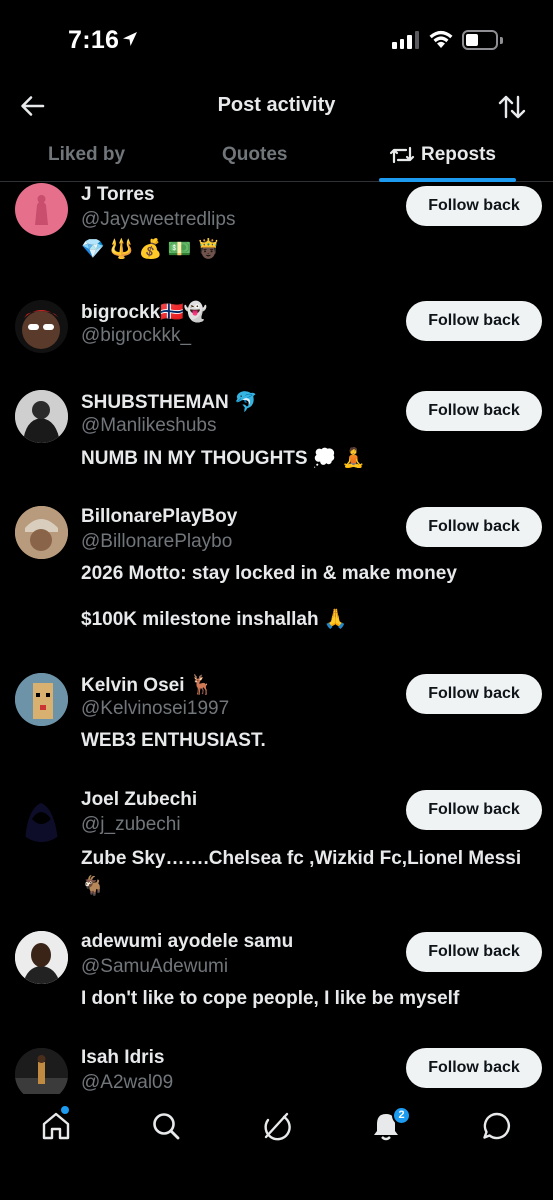 Image resolution: width=553 pixels, height=1200 pixels. What do you see at coordinates (276, 105) in the screenshot?
I see `page-title: Post activity` at bounding box center [276, 105].